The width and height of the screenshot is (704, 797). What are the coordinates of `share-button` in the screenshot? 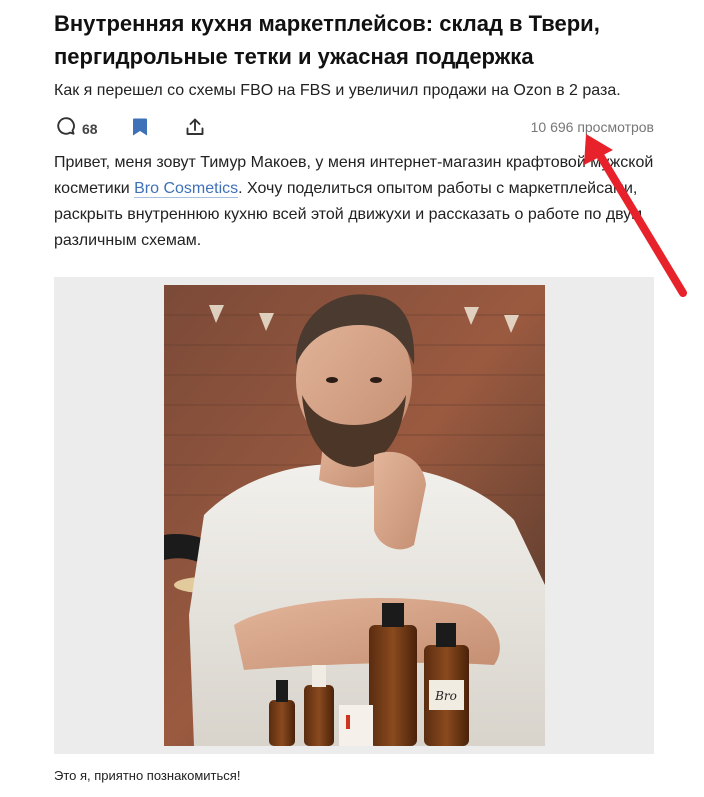 It's located at (195, 129).